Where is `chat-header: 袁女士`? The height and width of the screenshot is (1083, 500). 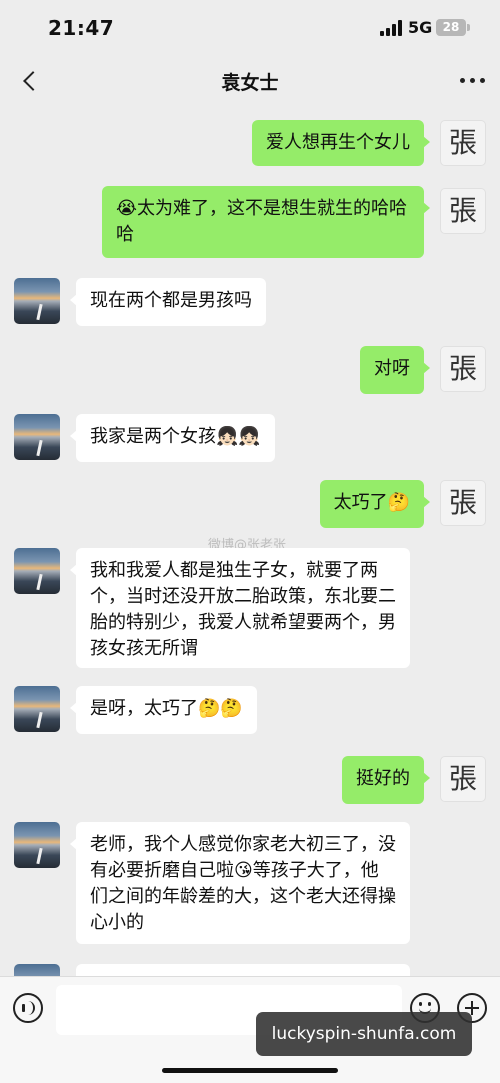 chat-header: 袁女士 is located at coordinates (250, 81).